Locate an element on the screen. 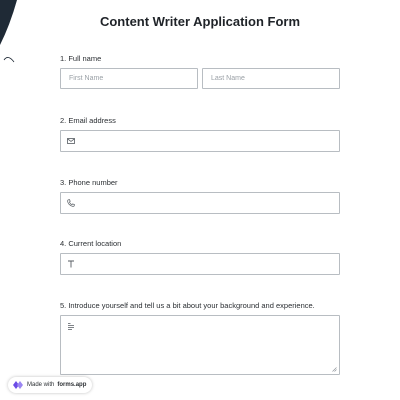 The image size is (400, 400). question-location-label: 4. Current location is located at coordinates (91, 243).